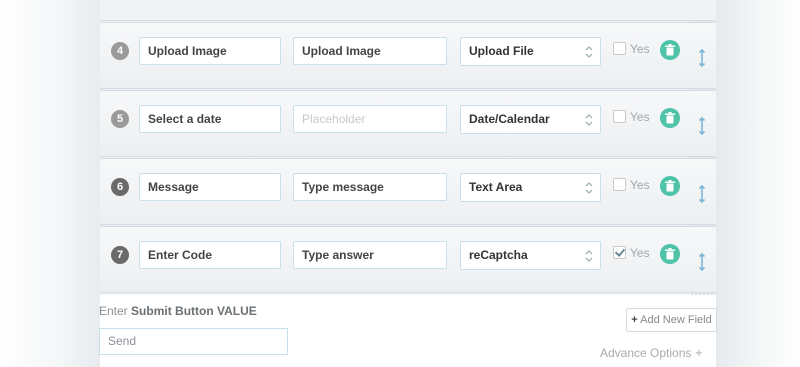  I want to click on field-placeholder-input: Type message, so click(370, 187).